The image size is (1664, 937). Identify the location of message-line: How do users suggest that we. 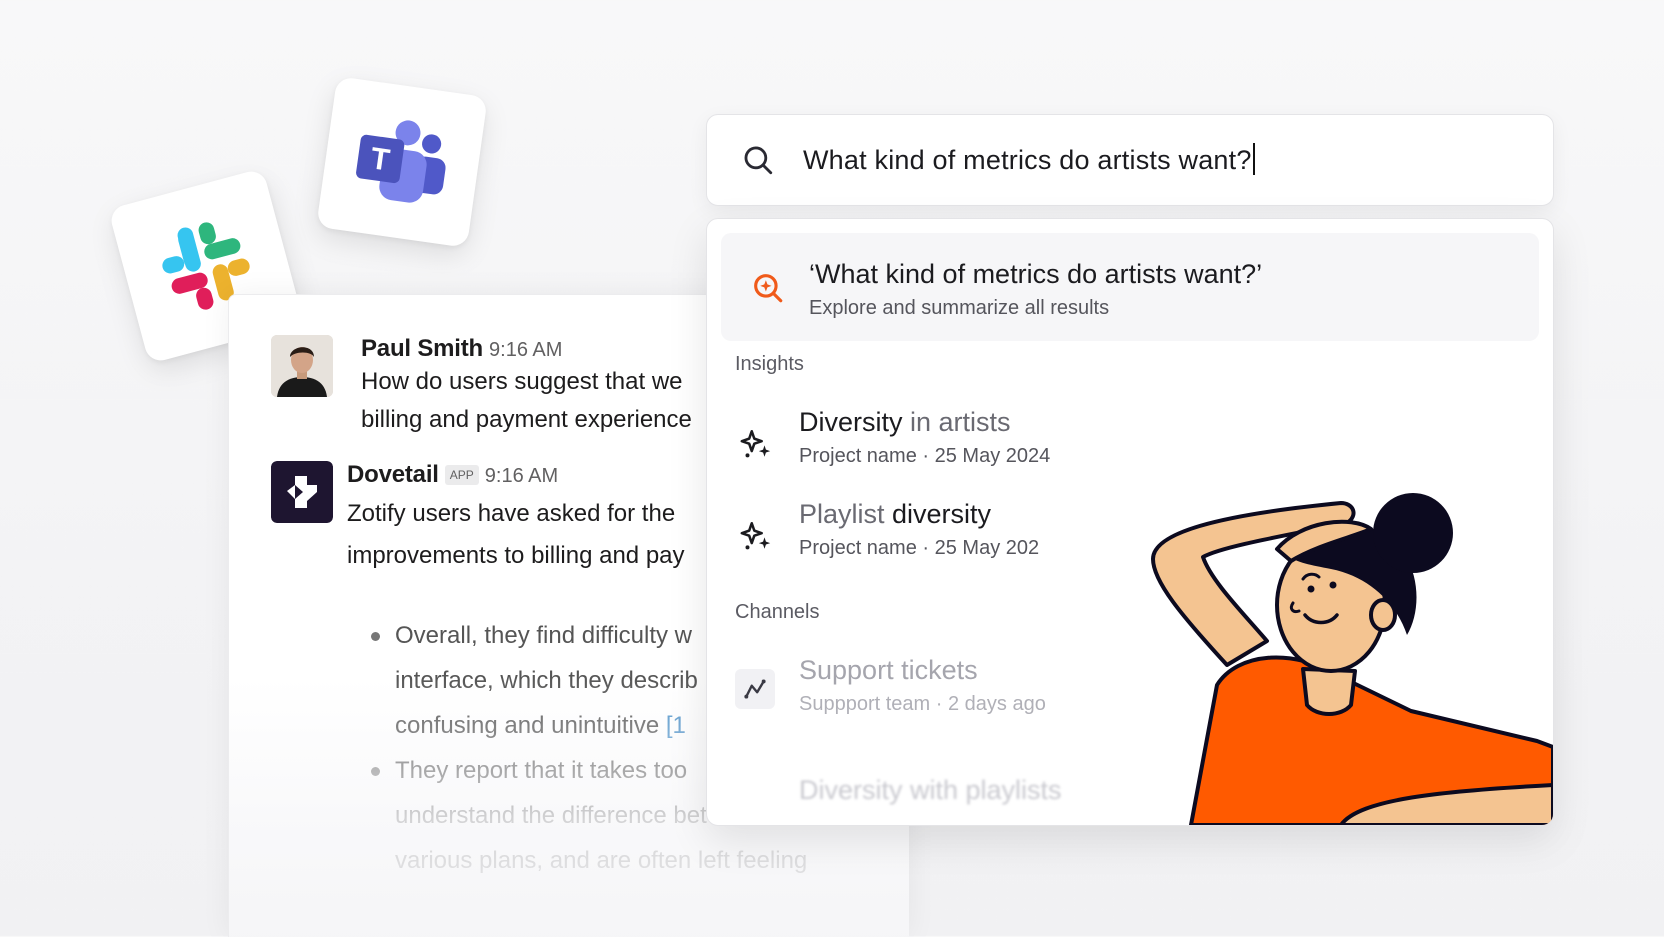
(522, 381).